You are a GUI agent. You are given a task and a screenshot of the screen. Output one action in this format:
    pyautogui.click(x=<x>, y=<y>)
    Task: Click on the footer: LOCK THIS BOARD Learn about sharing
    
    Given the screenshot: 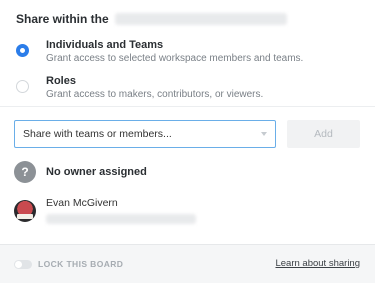 What is the action you would take?
    pyautogui.click(x=187, y=263)
    